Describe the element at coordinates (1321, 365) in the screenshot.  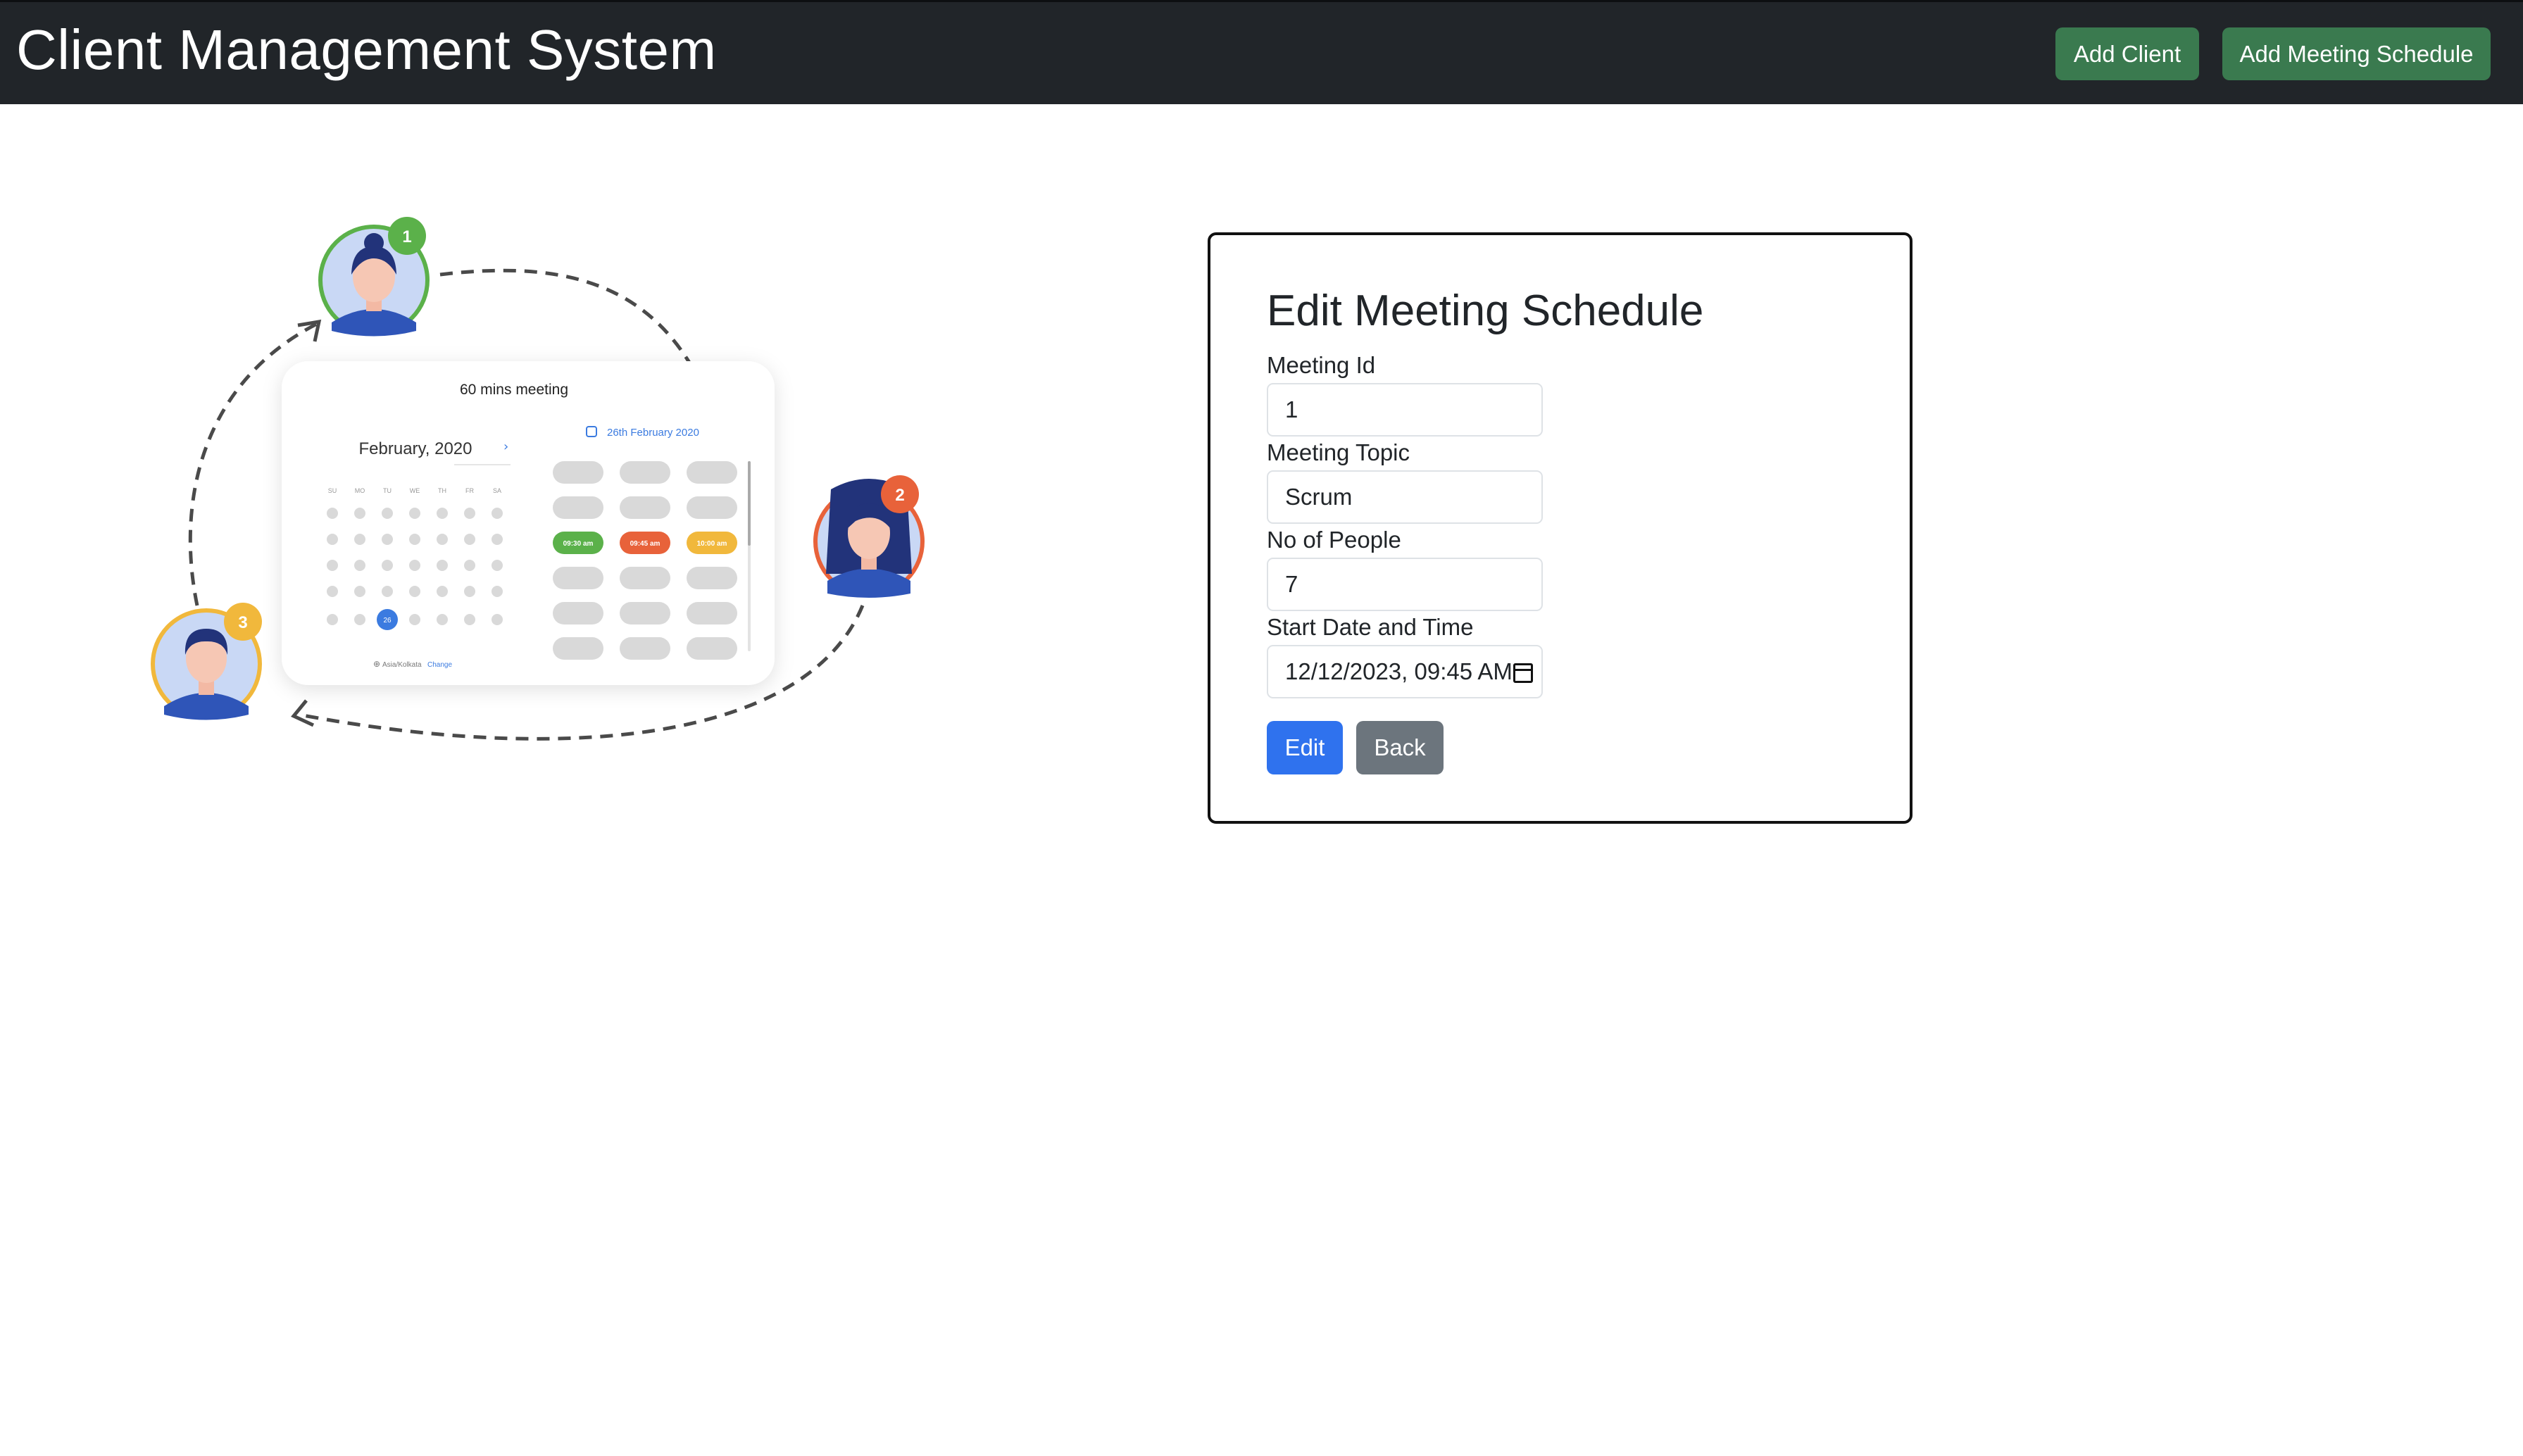
I see `meeting-id-label: Meeting Id` at that location.